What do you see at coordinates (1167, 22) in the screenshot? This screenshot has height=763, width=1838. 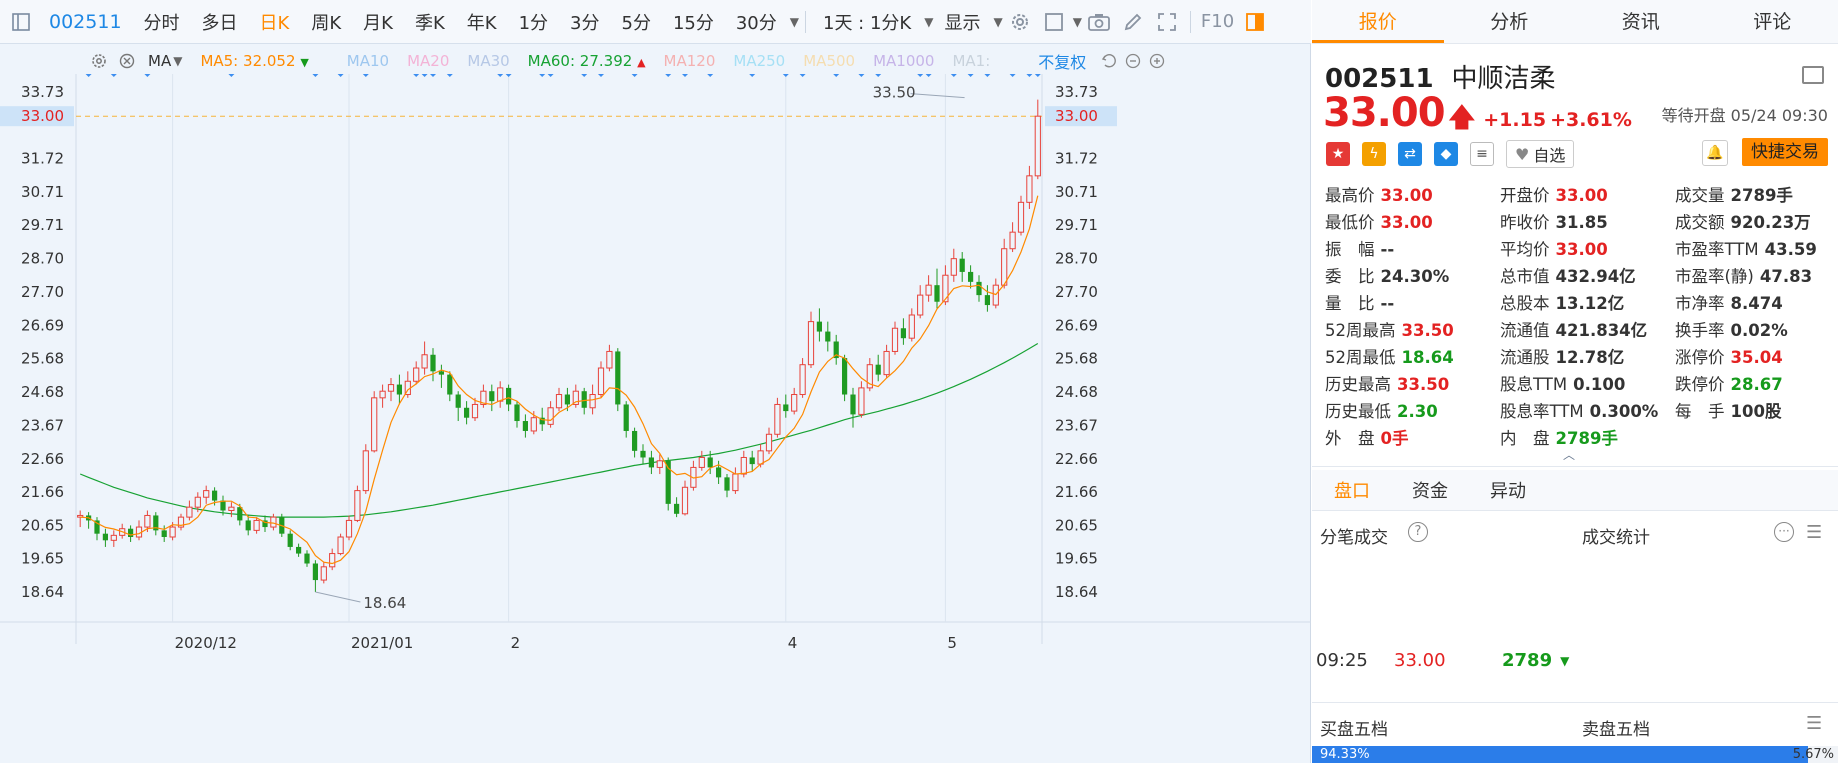 I see `fullscreen-icon` at bounding box center [1167, 22].